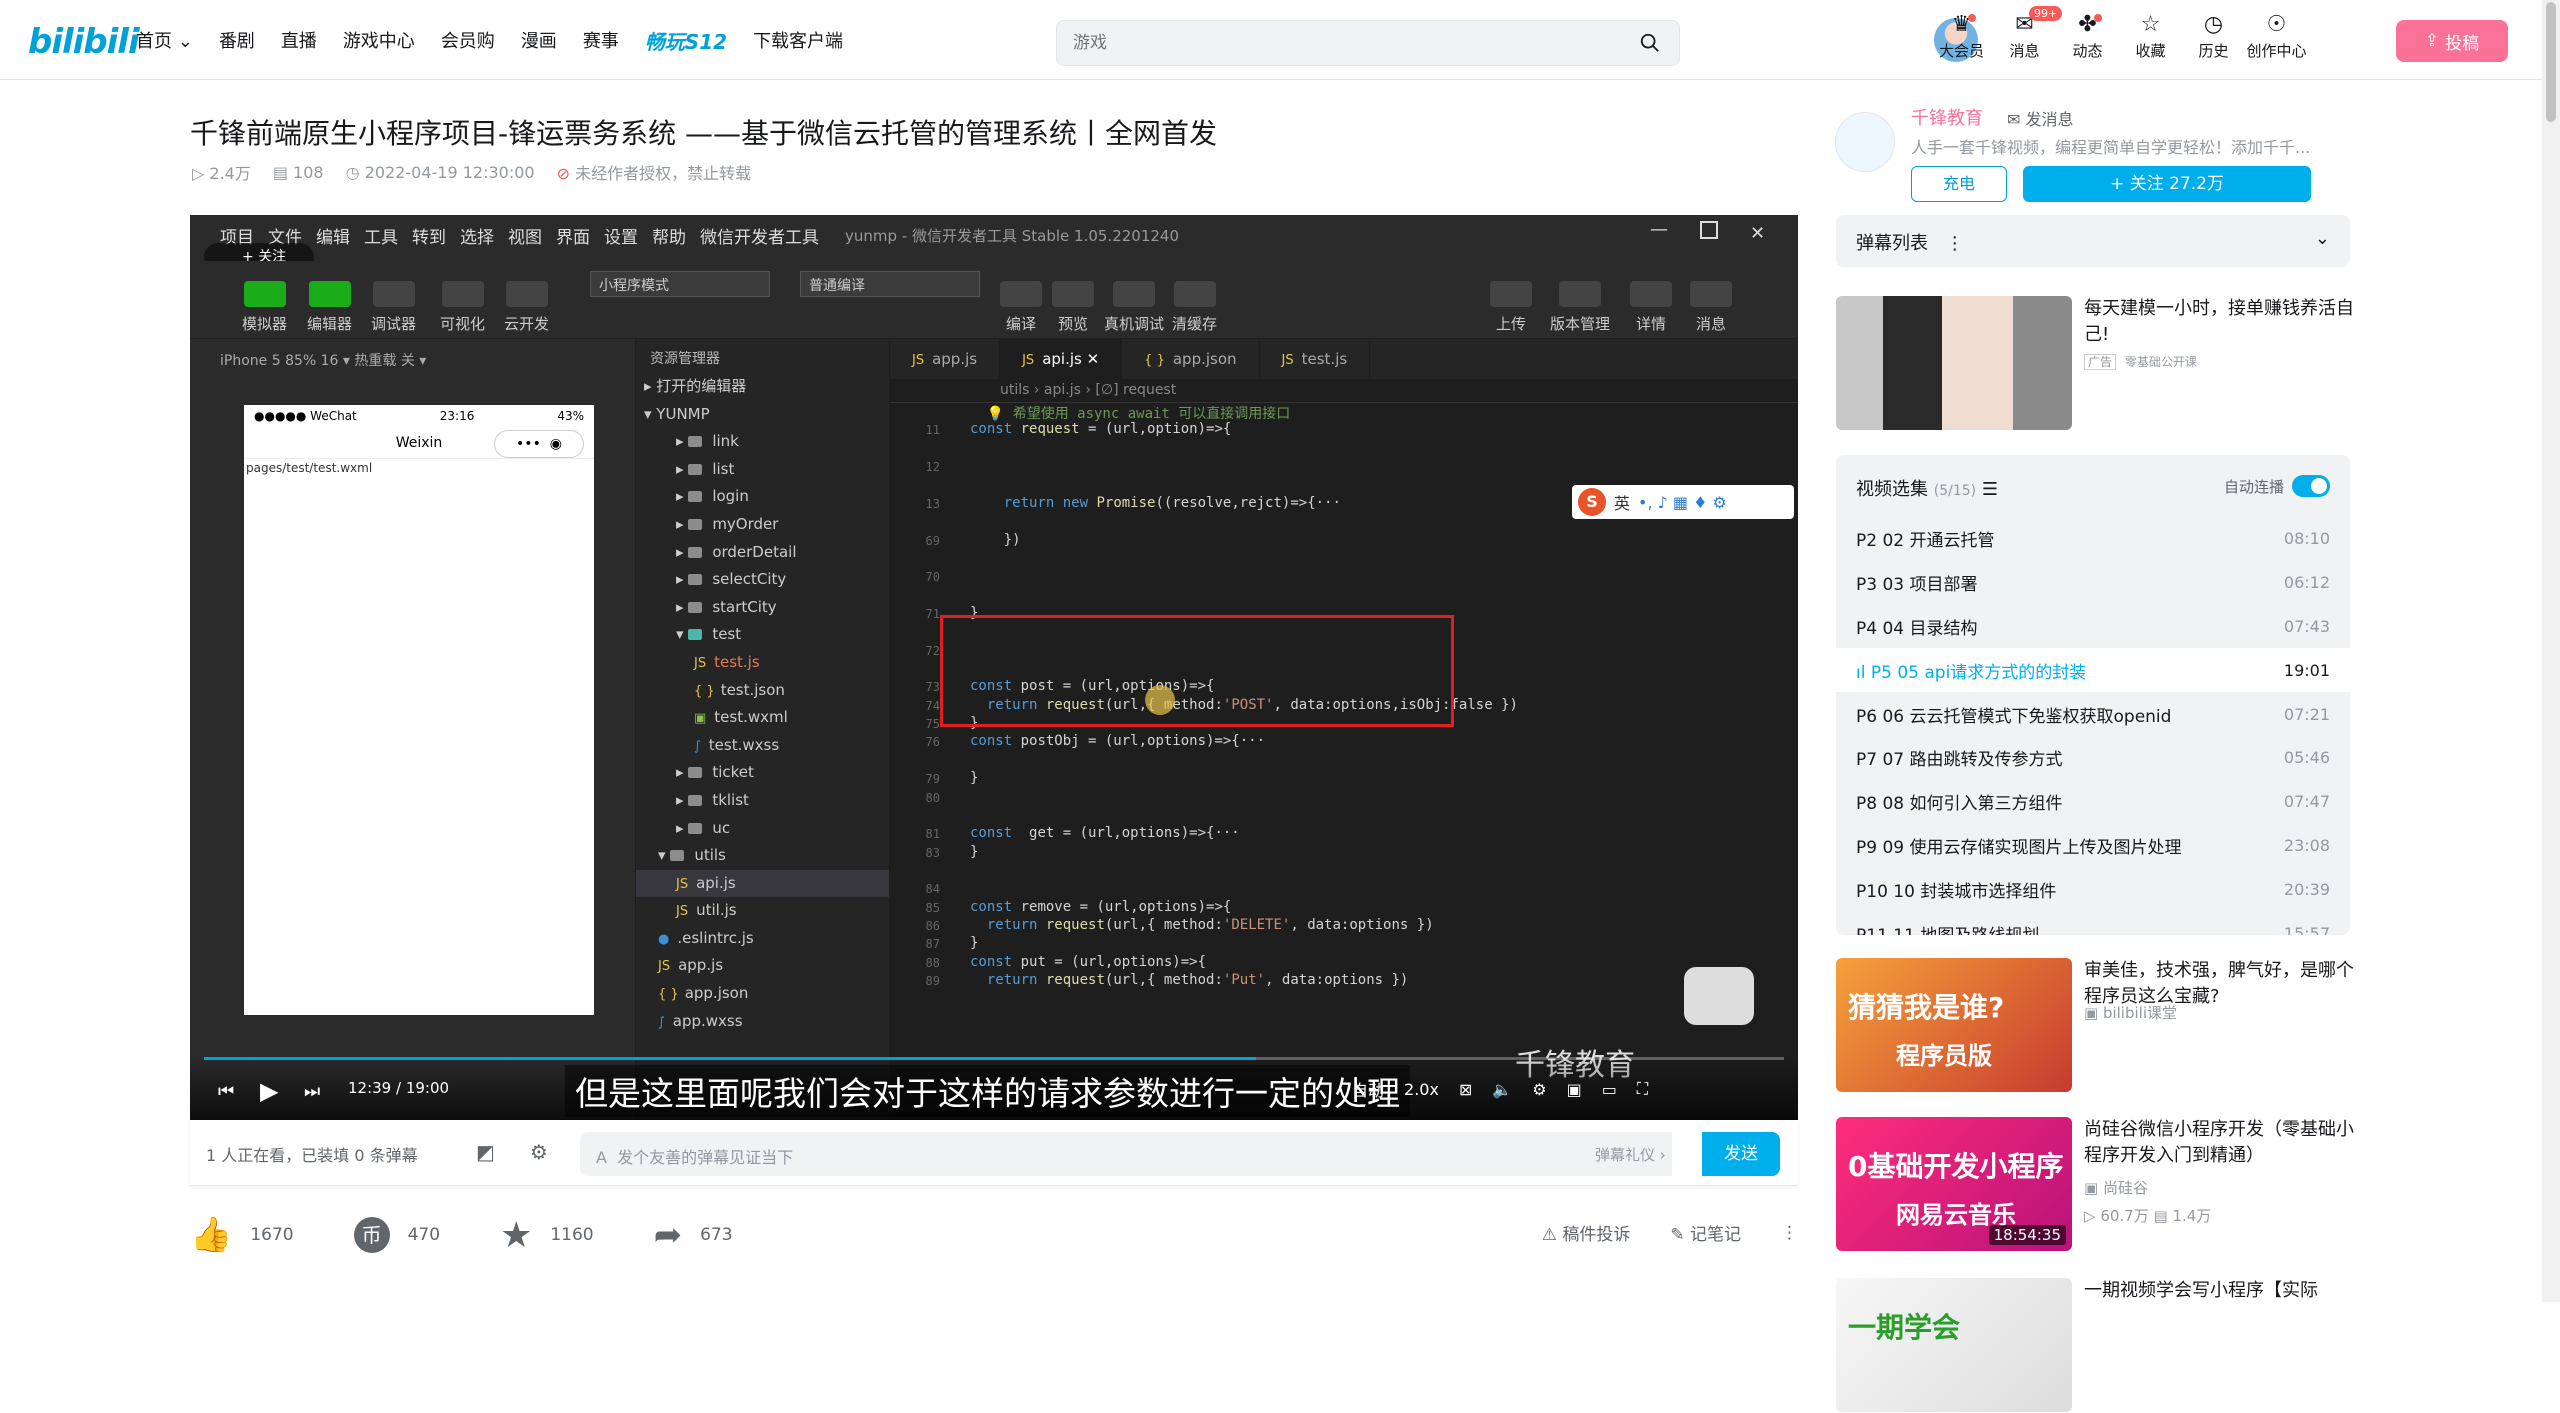  Describe the element at coordinates (2095, 363) in the screenshot. I see `ad-card: 每天建模一小时，接单赚钱养活自己! 广告 零基础公开课` at that location.